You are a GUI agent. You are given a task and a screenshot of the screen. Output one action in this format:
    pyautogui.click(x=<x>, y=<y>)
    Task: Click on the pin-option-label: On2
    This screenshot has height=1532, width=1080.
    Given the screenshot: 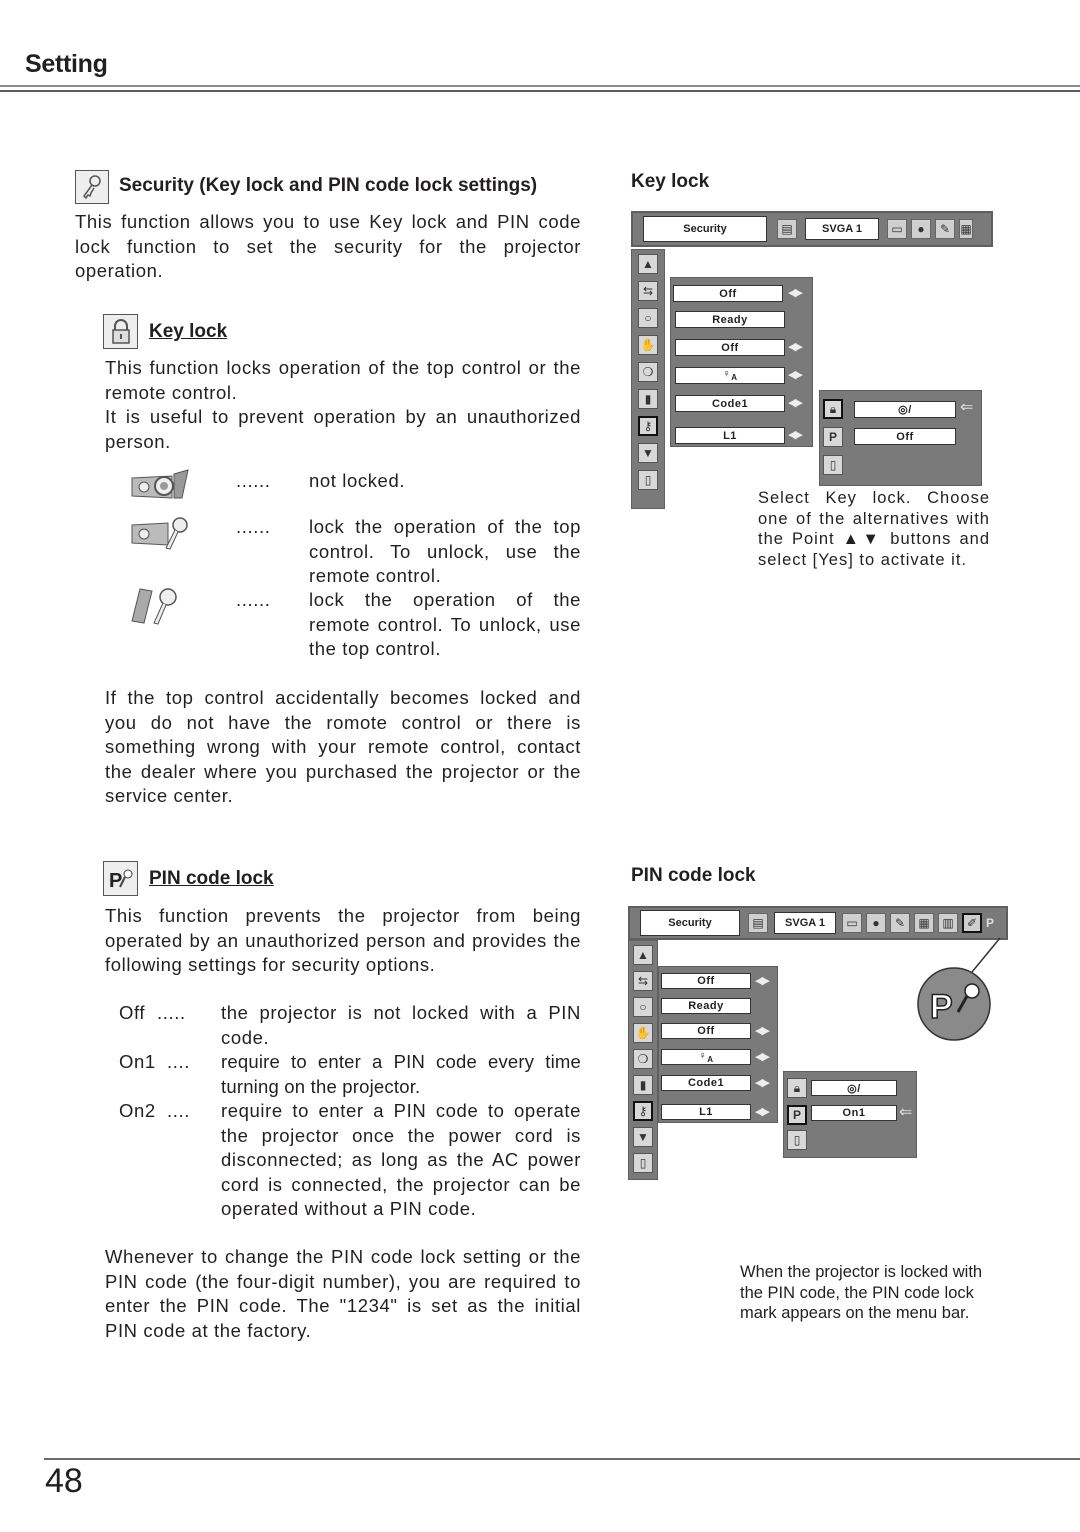 What is the action you would take?
    pyautogui.click(x=137, y=1110)
    